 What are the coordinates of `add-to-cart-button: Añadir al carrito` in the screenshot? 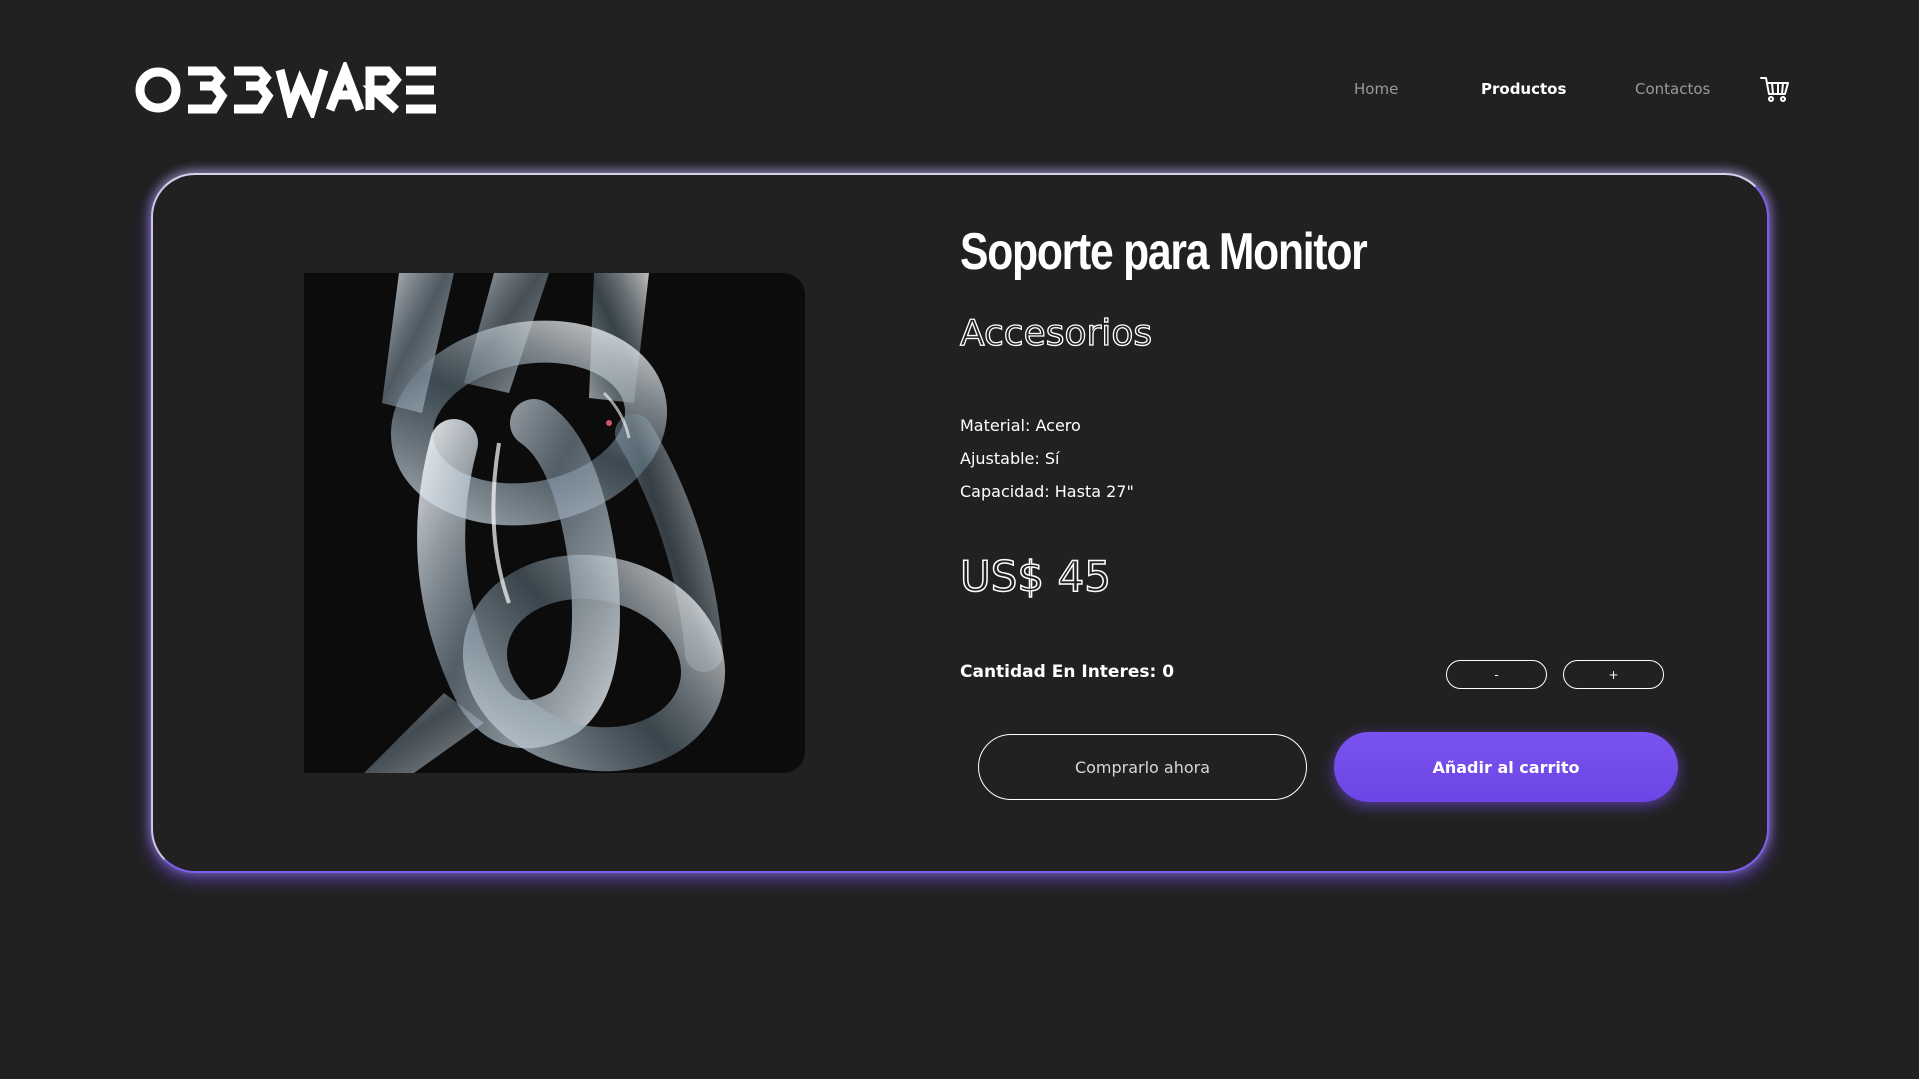 It's located at (1506, 767).